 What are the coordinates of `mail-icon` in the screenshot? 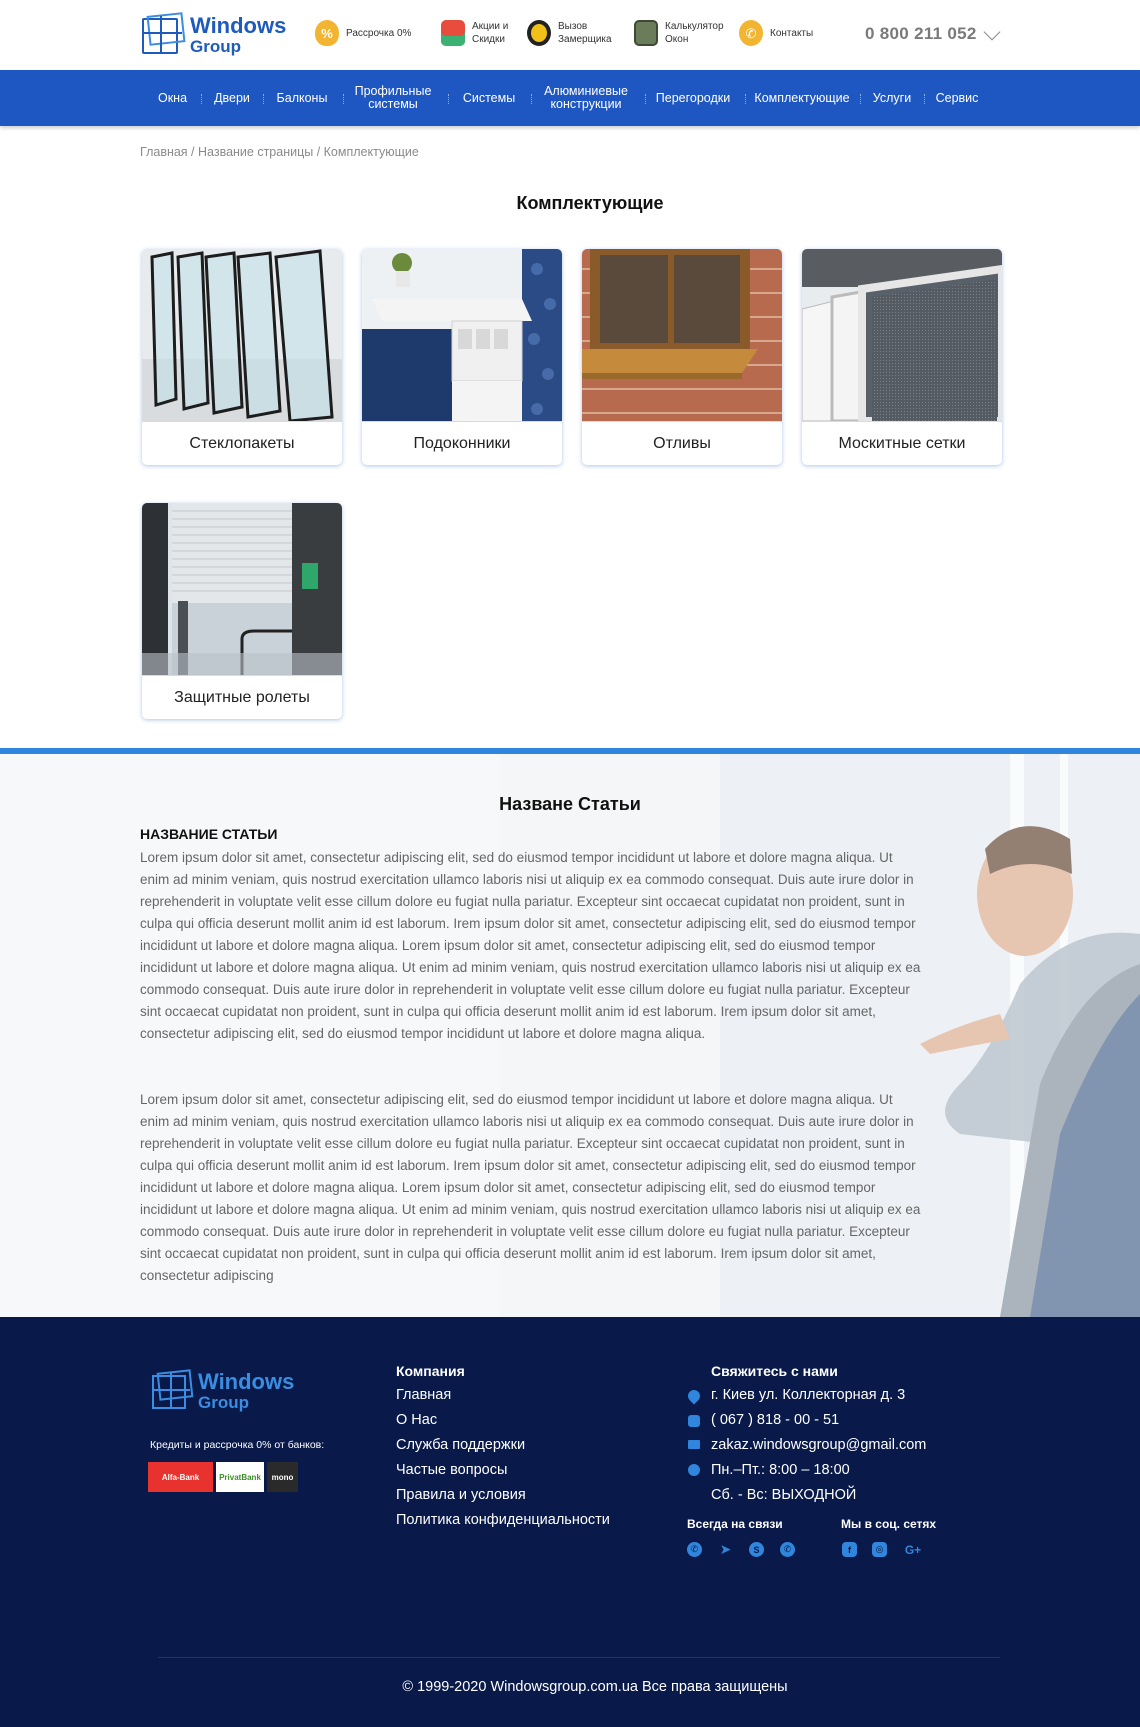 It's located at (694, 1444).